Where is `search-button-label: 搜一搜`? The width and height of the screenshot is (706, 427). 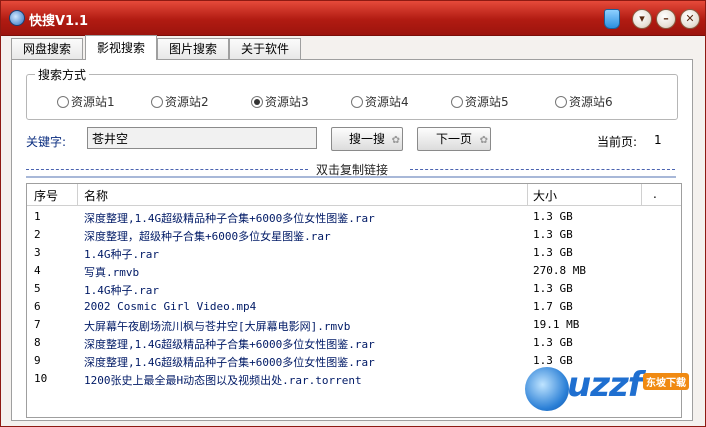 search-button-label: 搜一搜 is located at coordinates (366, 139).